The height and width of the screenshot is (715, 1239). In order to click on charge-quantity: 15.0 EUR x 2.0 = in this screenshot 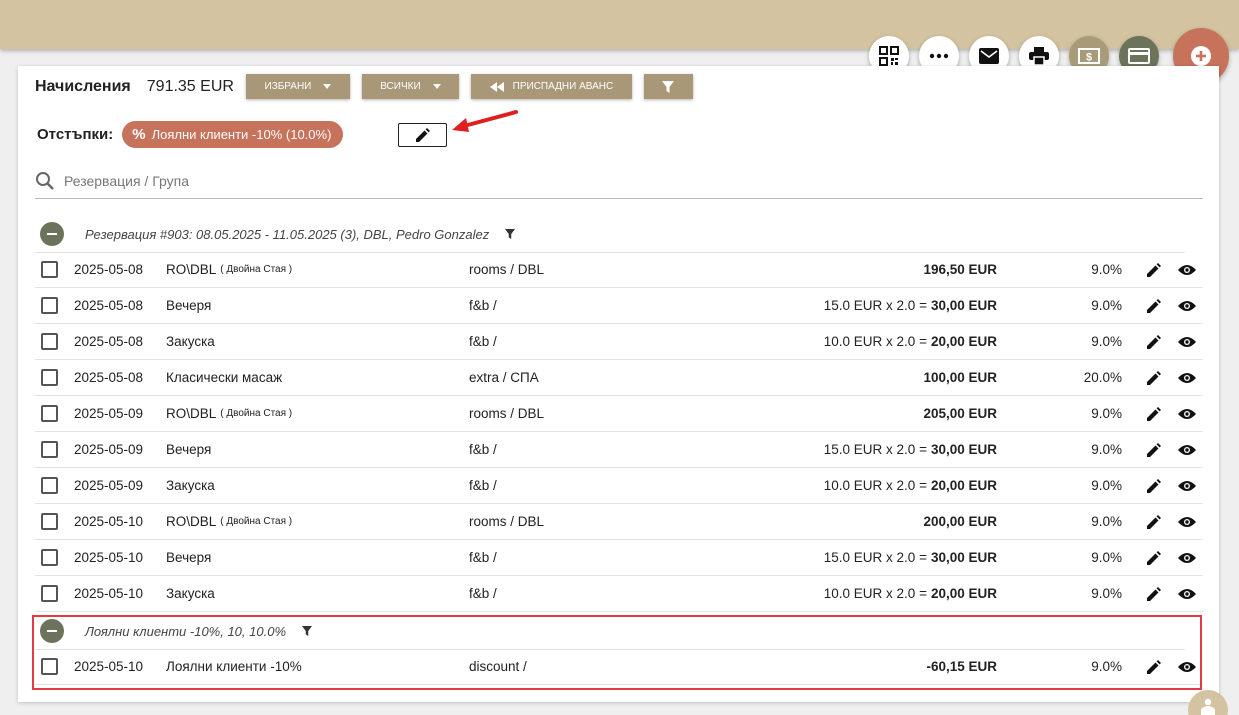, I will do `click(875, 305)`.